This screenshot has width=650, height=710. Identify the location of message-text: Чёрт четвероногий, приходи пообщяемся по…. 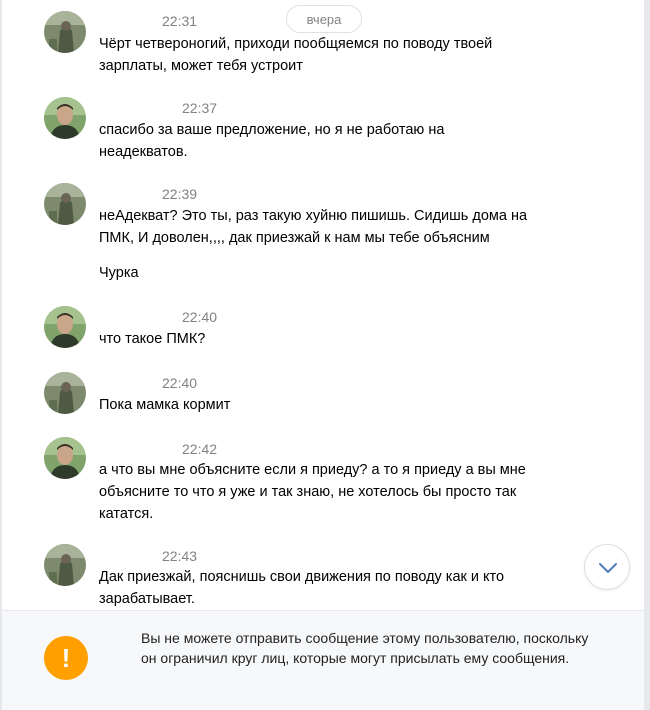
(296, 55).